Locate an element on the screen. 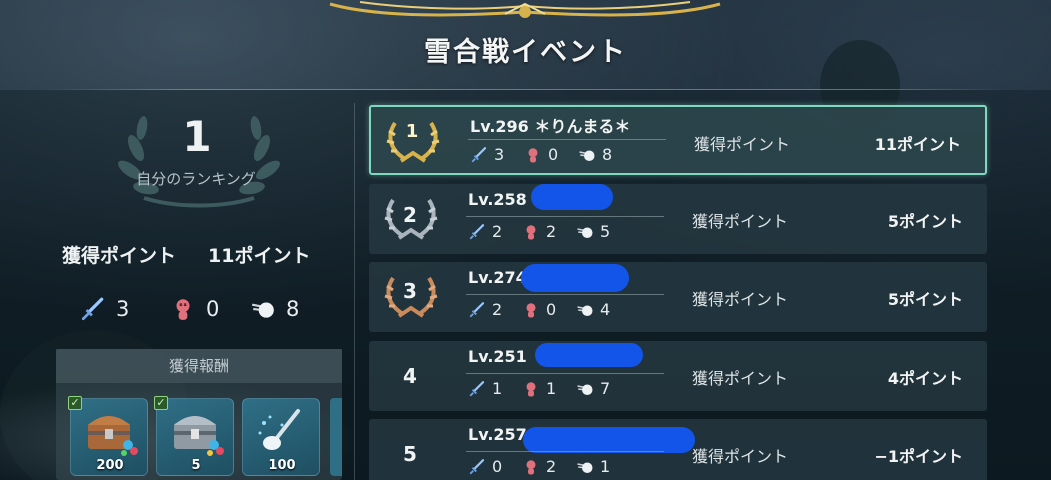  ranking-row: 4 Lv.251 1 1 7 獲得ポイント 4ポイント is located at coordinates (678, 376).